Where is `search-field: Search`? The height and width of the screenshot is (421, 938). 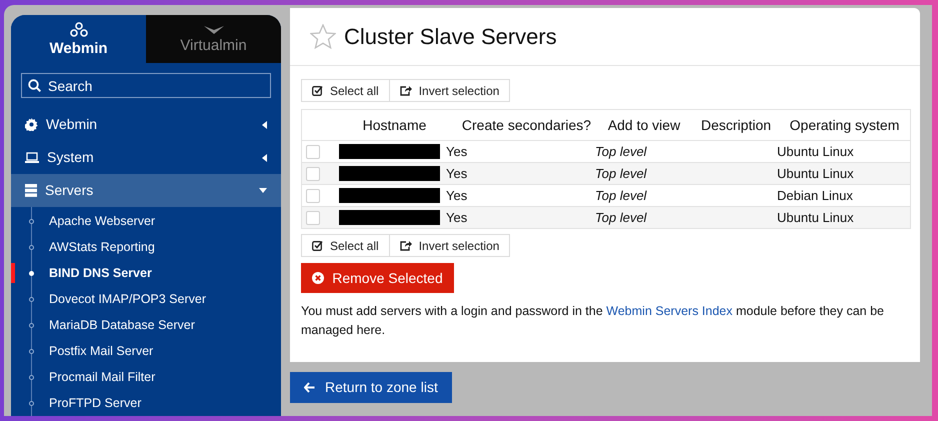 search-field: Search is located at coordinates (146, 85).